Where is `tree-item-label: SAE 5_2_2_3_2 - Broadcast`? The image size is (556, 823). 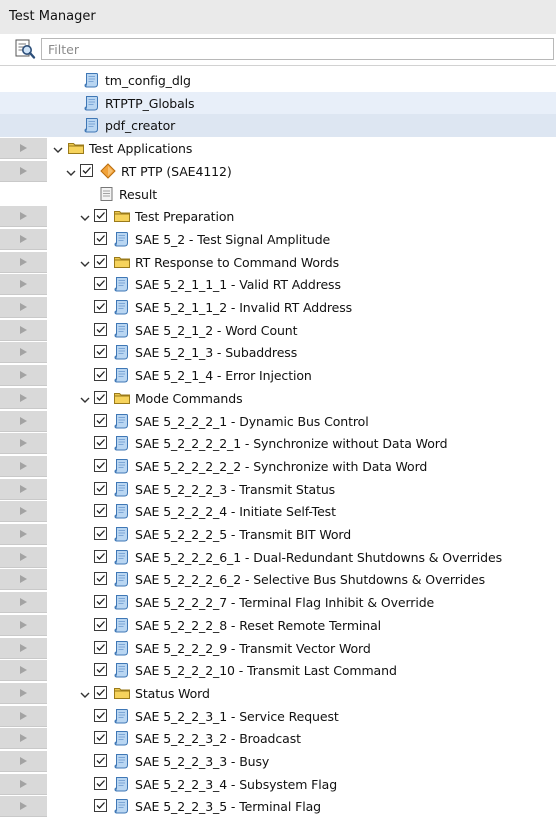 tree-item-label: SAE 5_2_2_3_2 - Broadcast is located at coordinates (218, 739).